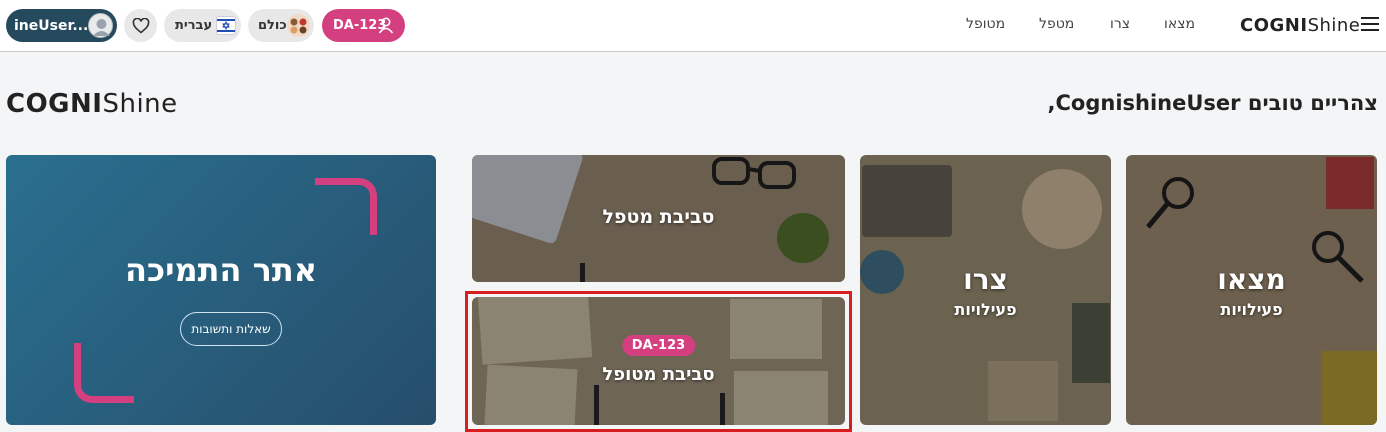 Image resolution: width=1386 pixels, height=432 pixels. Describe the element at coordinates (1251, 279) in the screenshot. I see `tile-title: מצאו` at that location.